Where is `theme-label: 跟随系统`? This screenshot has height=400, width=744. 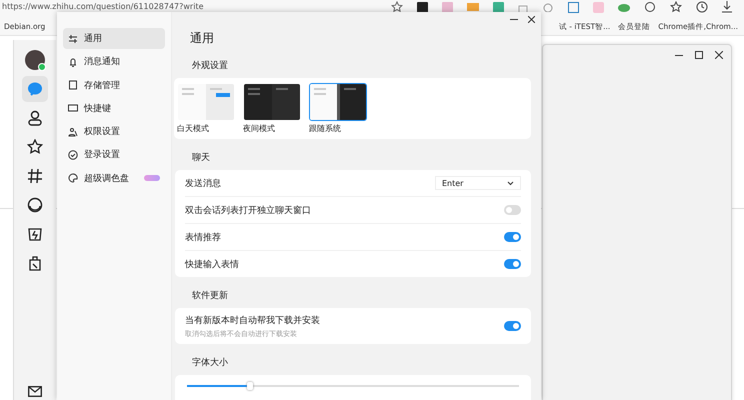
theme-label: 跟随系统 is located at coordinates (325, 128).